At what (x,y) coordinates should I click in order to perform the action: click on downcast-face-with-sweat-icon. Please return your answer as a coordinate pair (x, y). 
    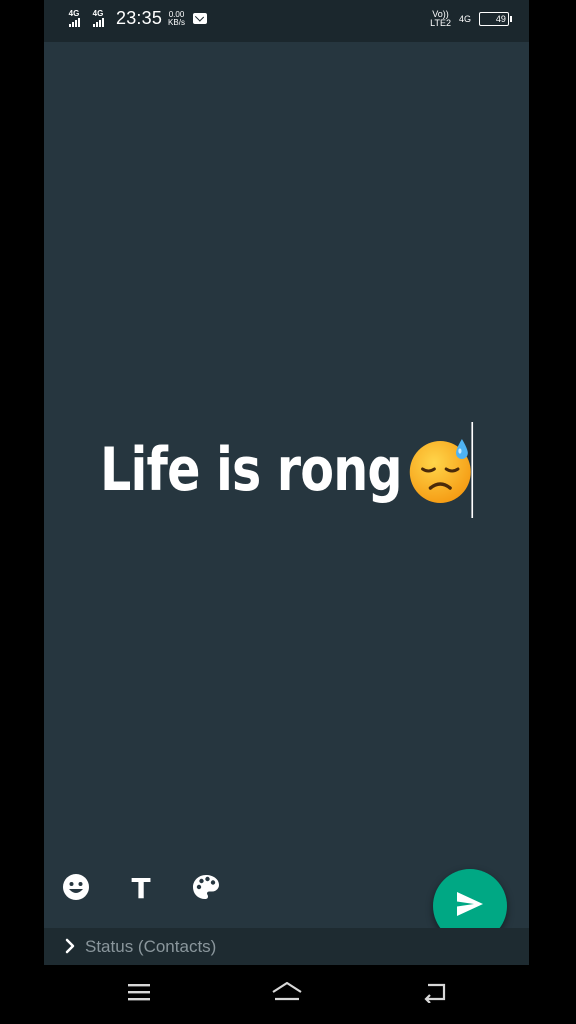
    Looking at the image, I should click on (440, 470).